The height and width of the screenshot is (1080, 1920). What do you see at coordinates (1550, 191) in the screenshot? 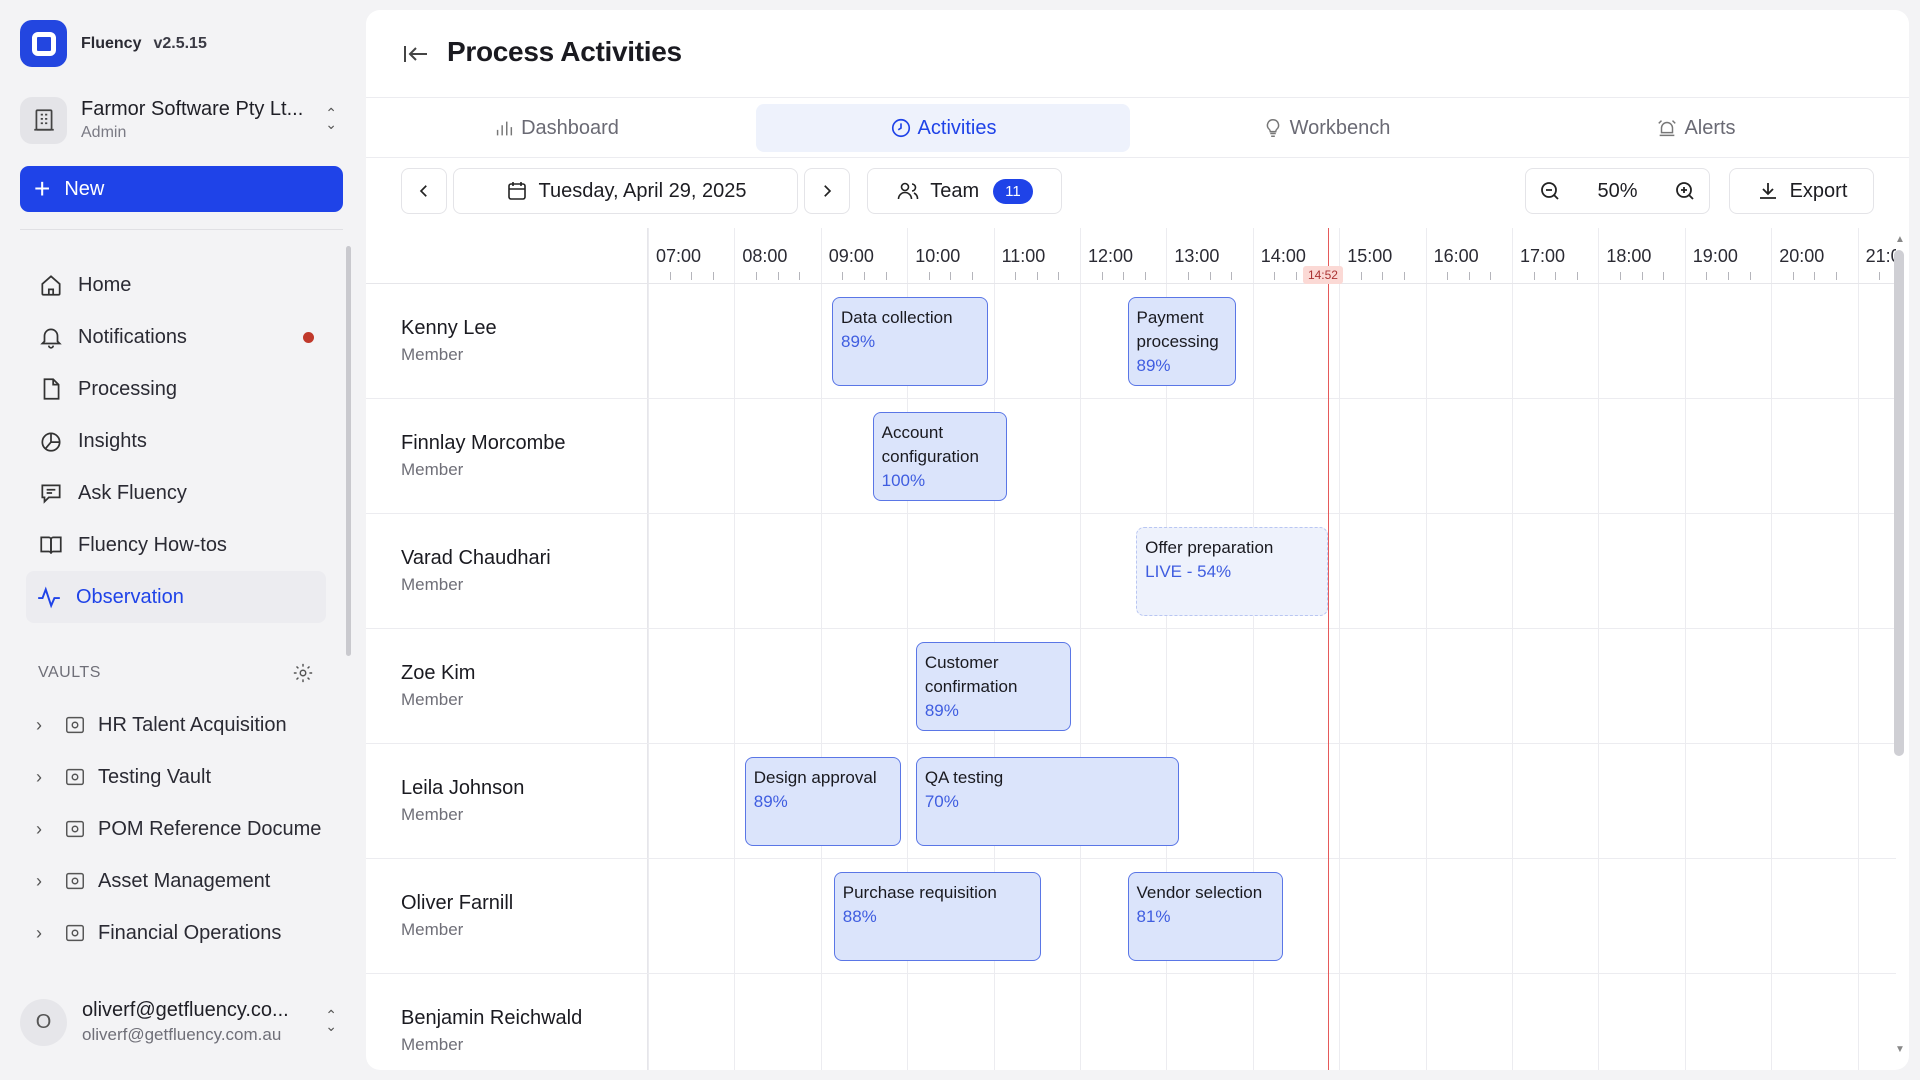
I see `zoom-out-icon` at bounding box center [1550, 191].